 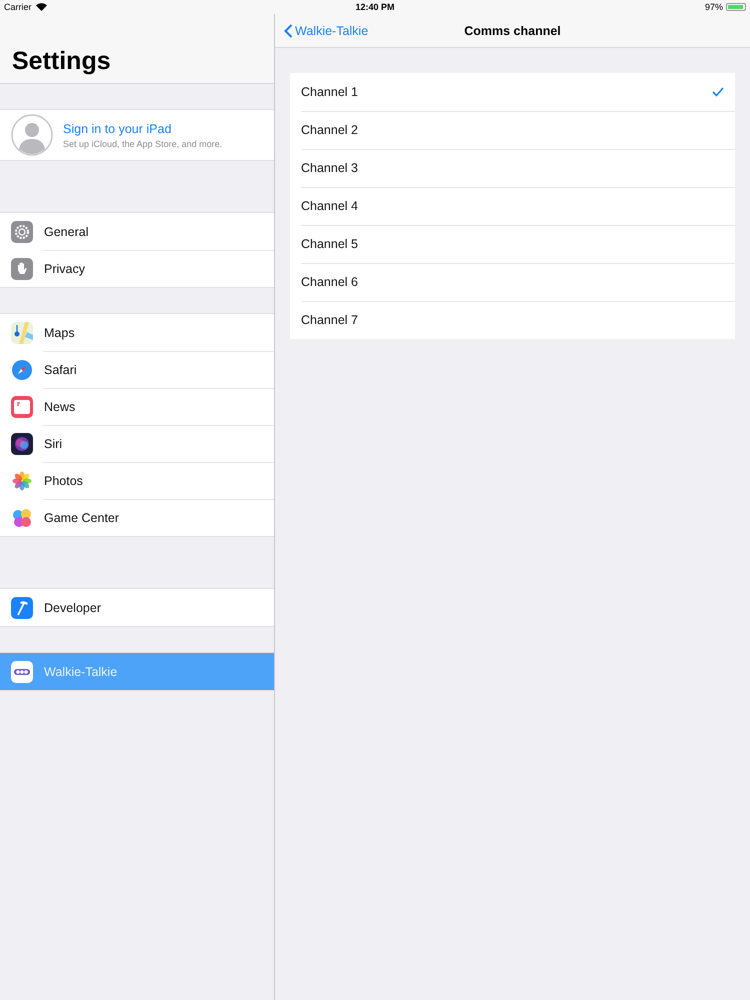 What do you see at coordinates (22, 443) in the screenshot?
I see `siri-icon` at bounding box center [22, 443].